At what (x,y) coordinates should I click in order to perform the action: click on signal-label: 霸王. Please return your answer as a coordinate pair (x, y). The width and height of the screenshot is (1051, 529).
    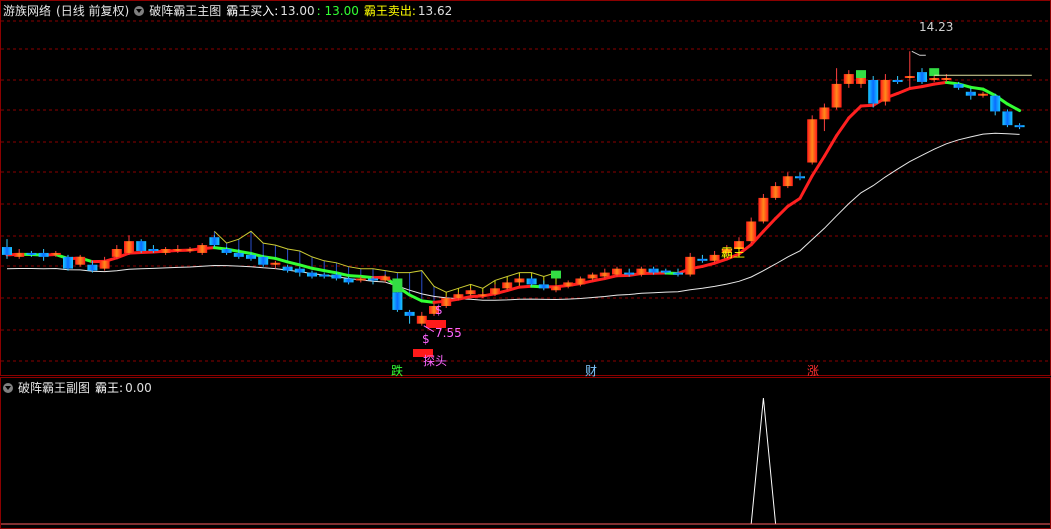
    Looking at the image, I should click on (733, 253).